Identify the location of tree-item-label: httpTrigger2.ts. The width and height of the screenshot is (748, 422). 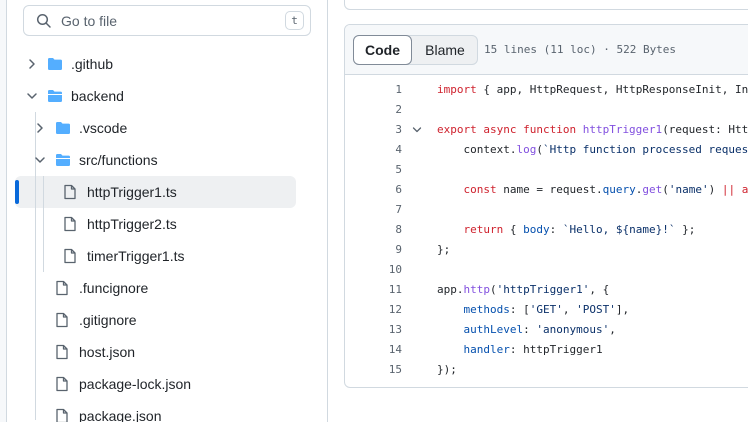
(132, 224).